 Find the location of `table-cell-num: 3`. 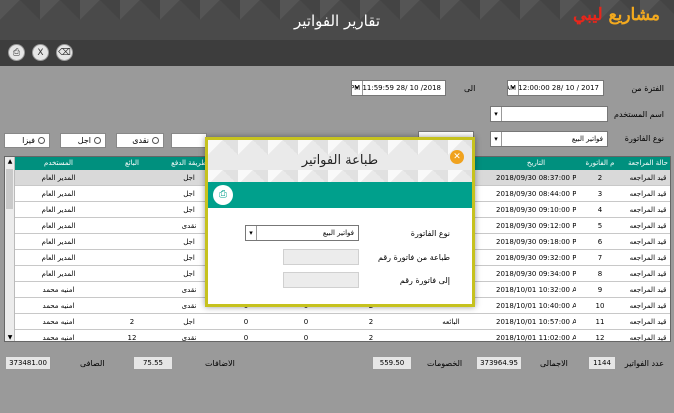

table-cell-num: 3 is located at coordinates (600, 194).